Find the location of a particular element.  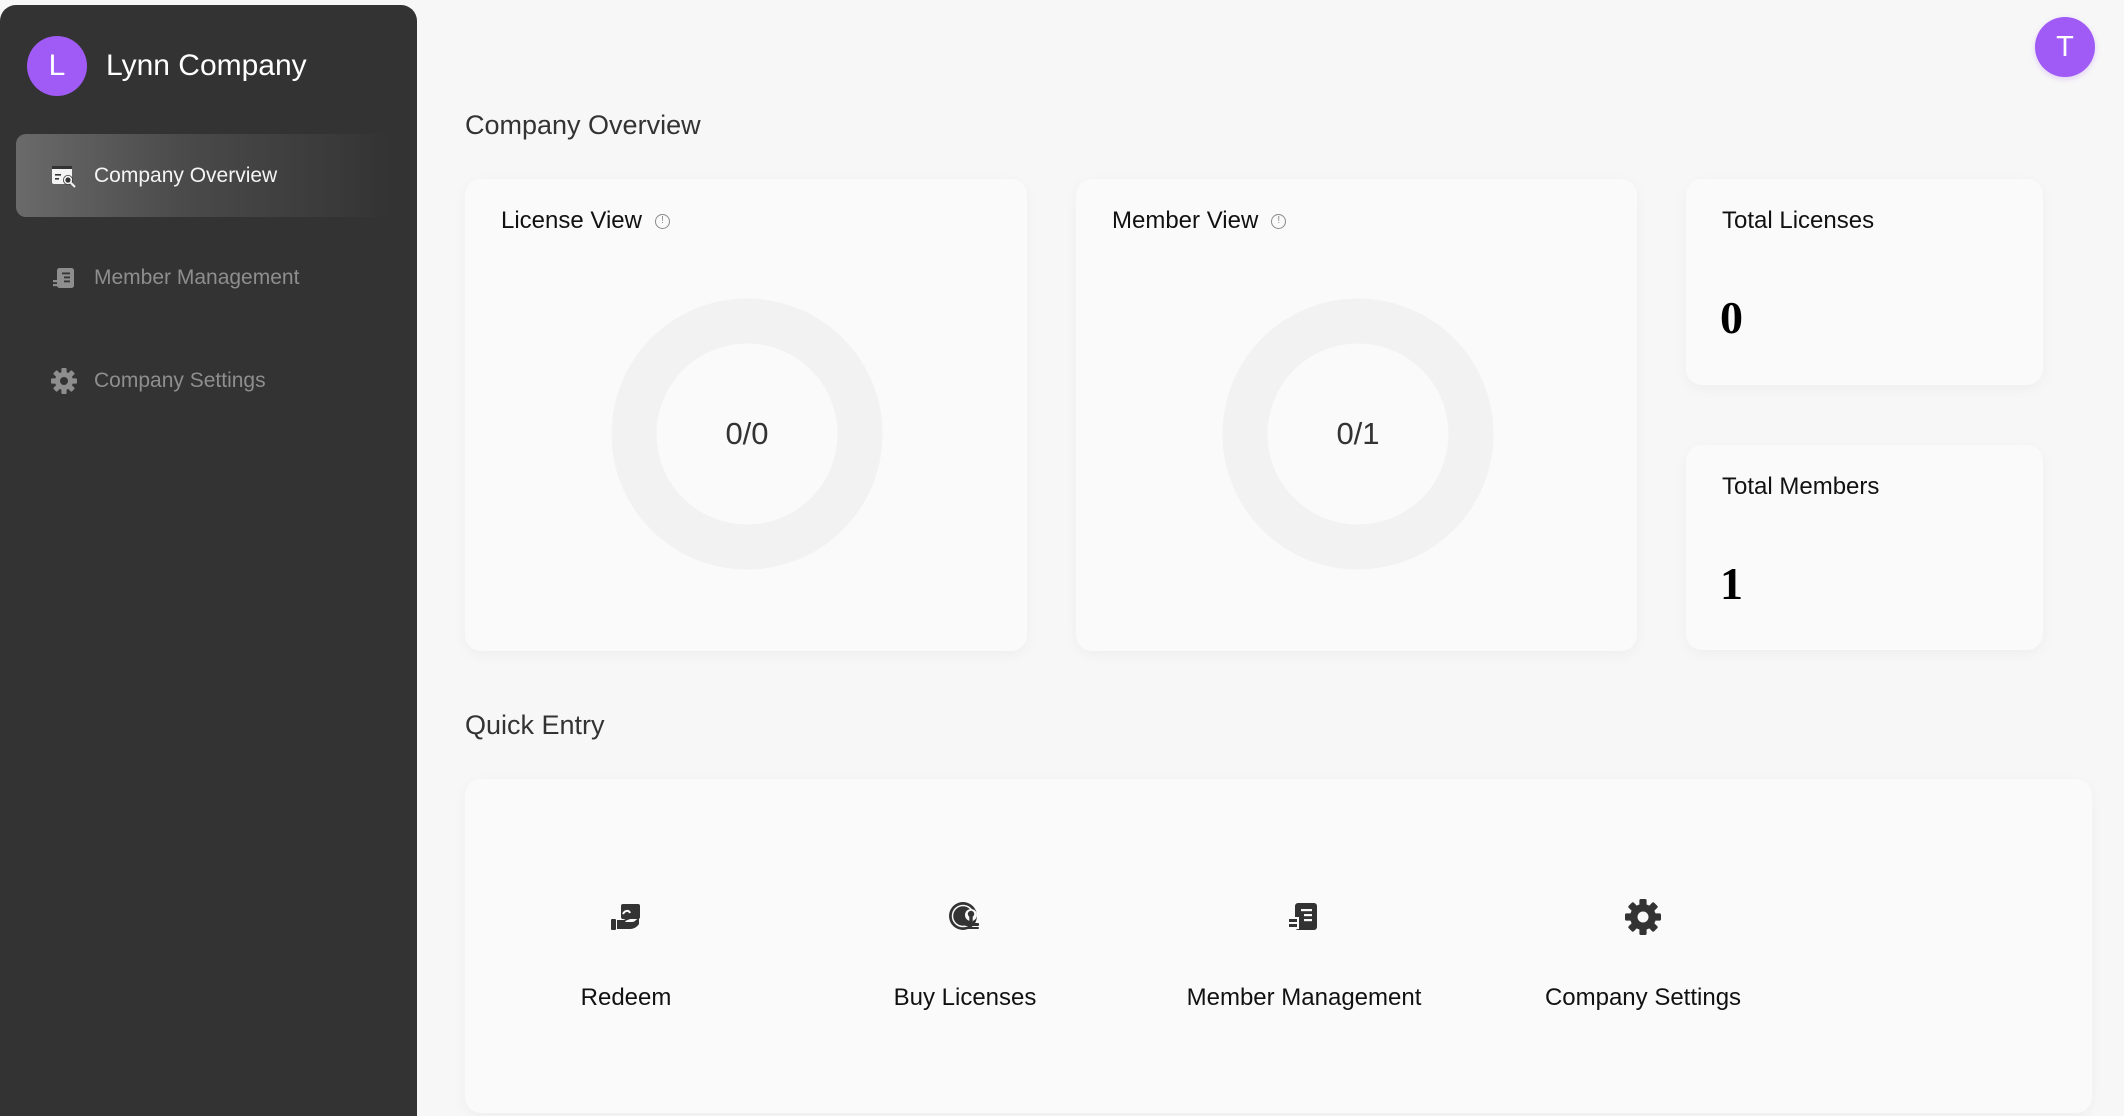

total-licenses-card: Total Licenses 0 is located at coordinates (1864, 282).